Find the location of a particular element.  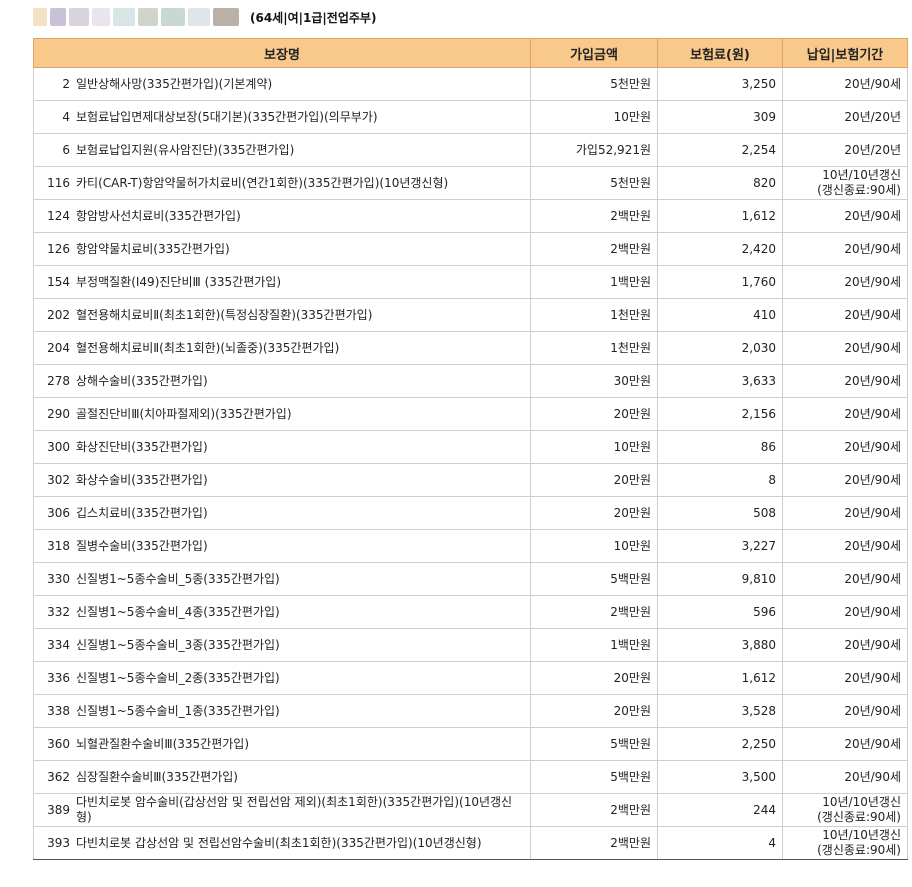

premium-cell: 3,633 is located at coordinates (720, 381).